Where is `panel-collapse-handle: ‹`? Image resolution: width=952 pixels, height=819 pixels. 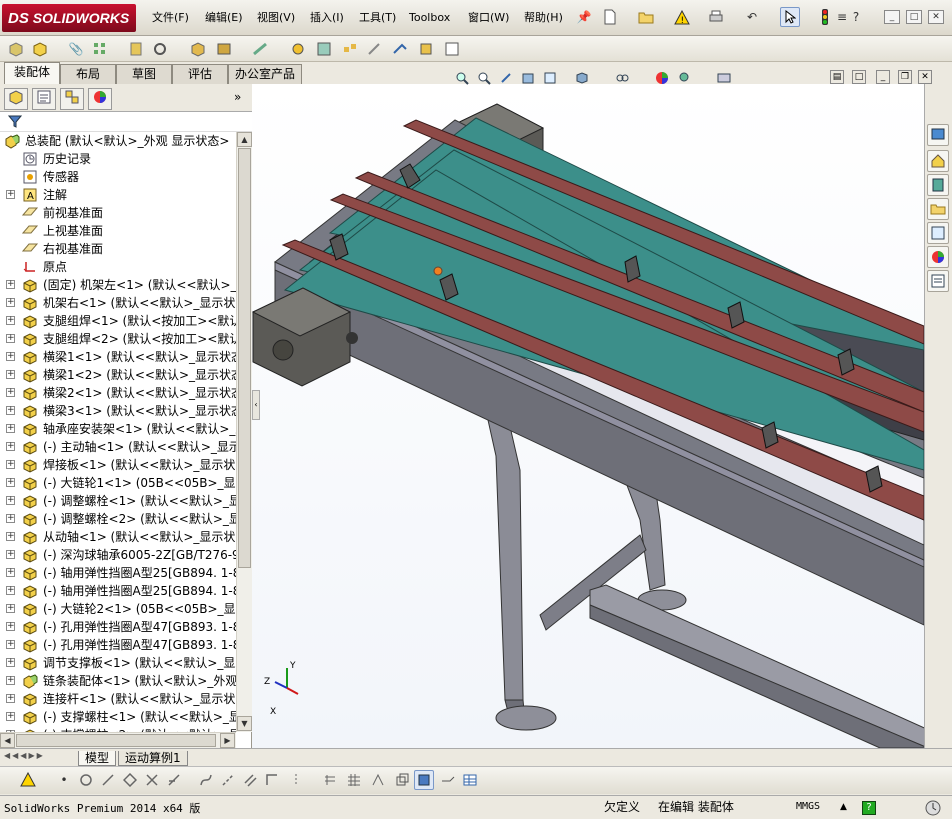
panel-collapse-handle: ‹ is located at coordinates (256, 405).